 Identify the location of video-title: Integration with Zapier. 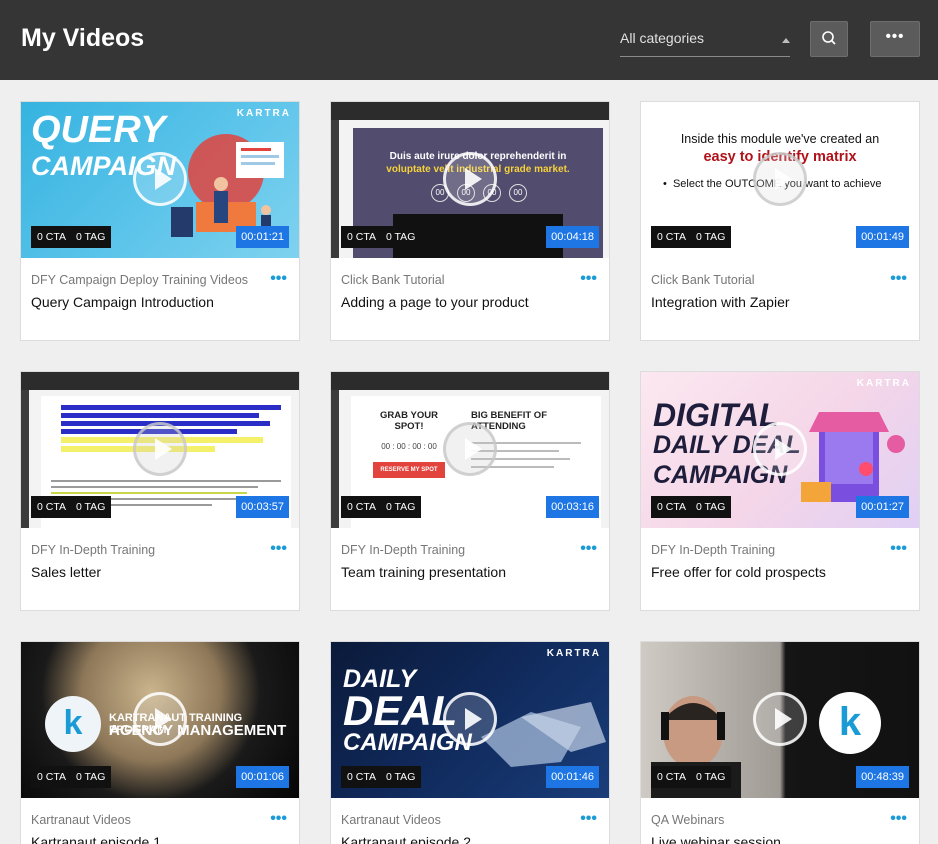
(720, 302).